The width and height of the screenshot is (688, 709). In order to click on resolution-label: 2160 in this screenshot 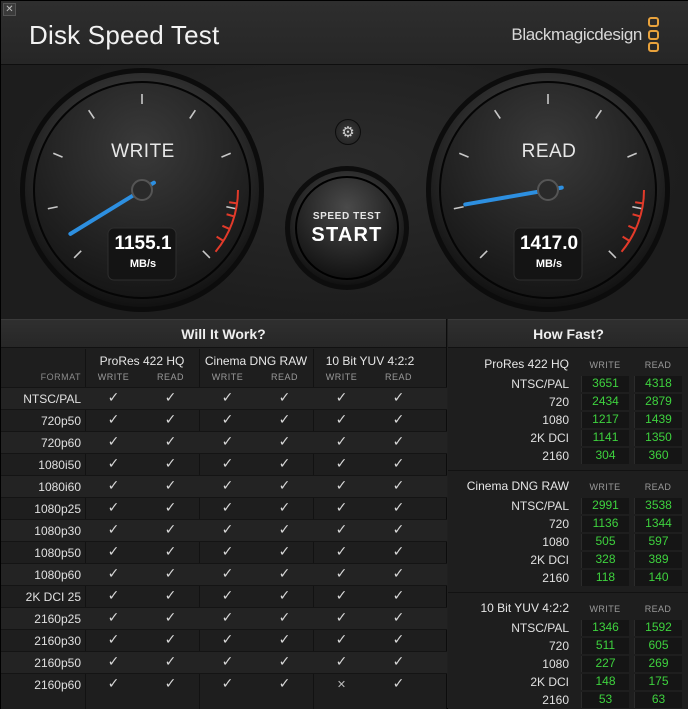, I will do `click(555, 700)`.